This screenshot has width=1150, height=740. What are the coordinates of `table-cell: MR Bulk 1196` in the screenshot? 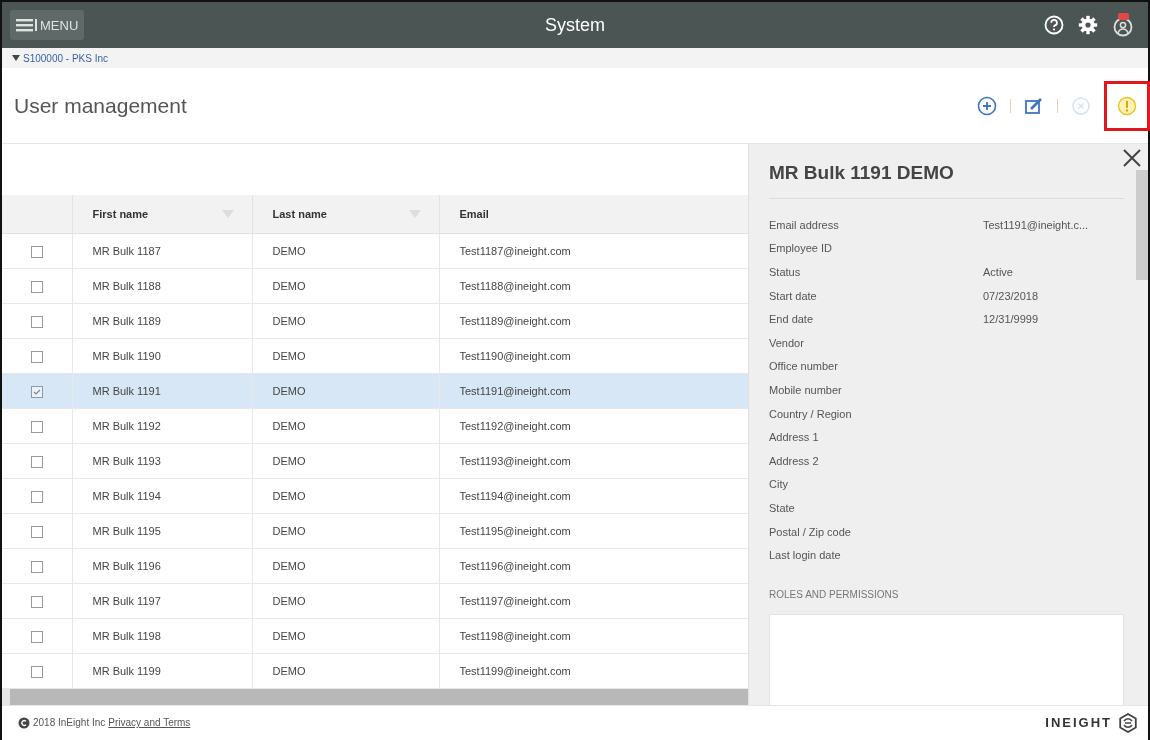 It's located at (162, 566).